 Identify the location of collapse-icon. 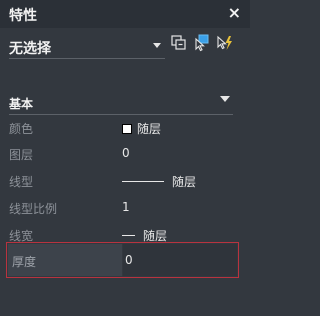
(225, 99).